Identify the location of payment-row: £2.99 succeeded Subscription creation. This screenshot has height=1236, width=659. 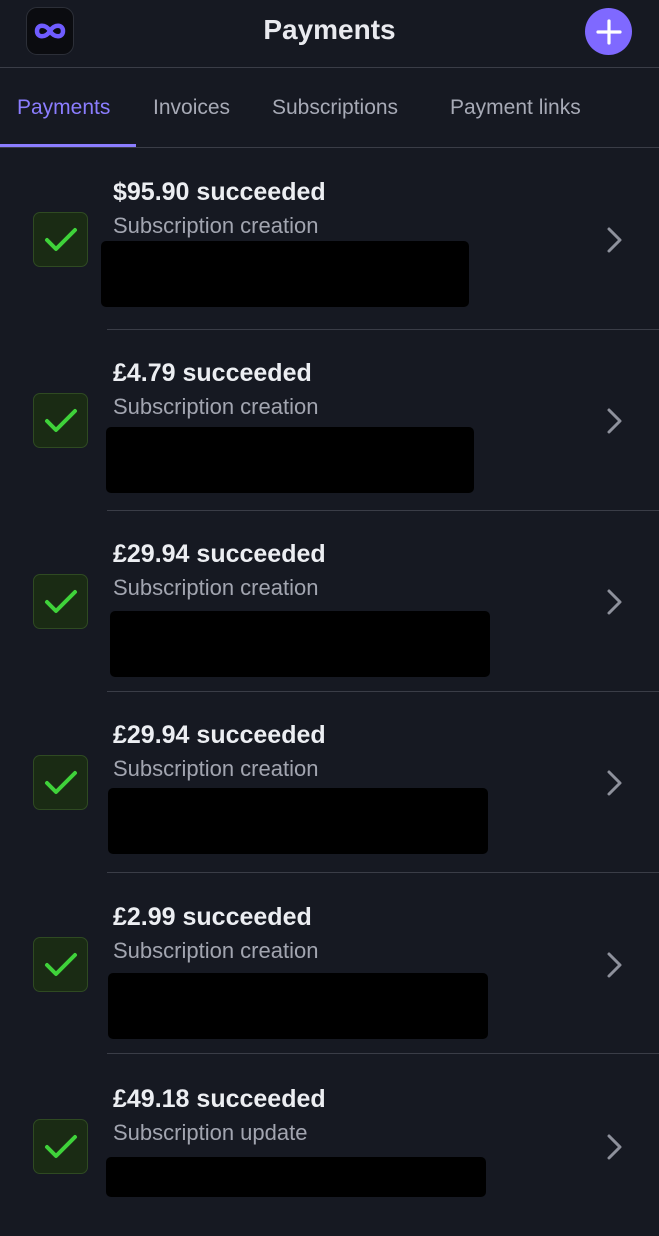
(329, 963).